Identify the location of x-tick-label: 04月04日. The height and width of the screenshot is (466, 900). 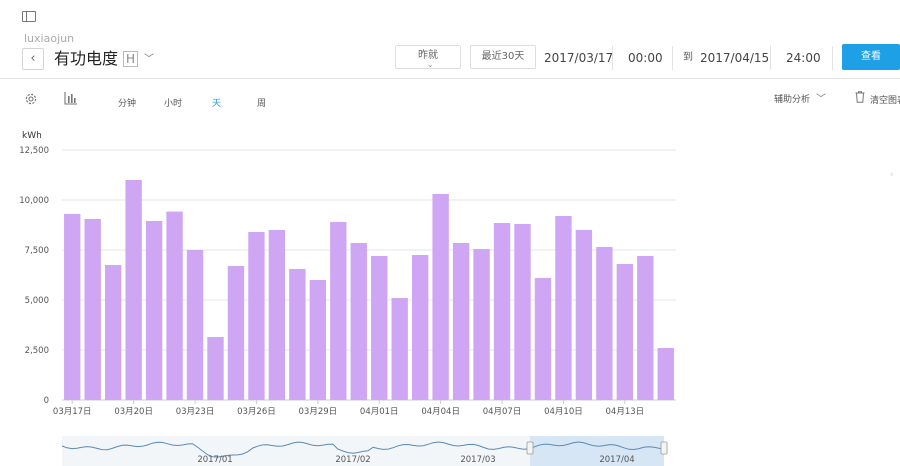
(440, 412).